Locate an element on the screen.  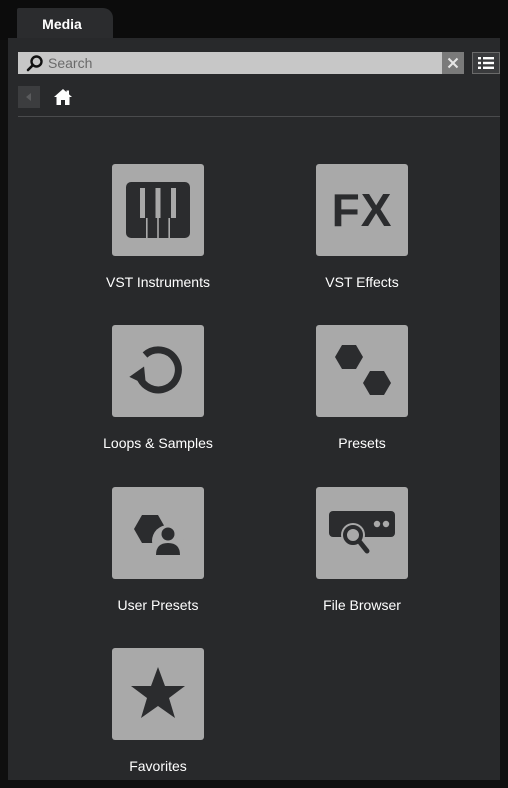
tile-favorites: Favorites is located at coordinates (158, 718).